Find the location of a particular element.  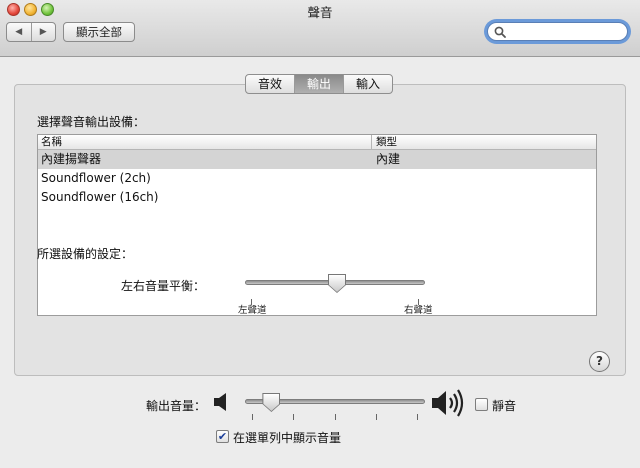

forward-arrow-icon: ▶ is located at coordinates (43, 32).